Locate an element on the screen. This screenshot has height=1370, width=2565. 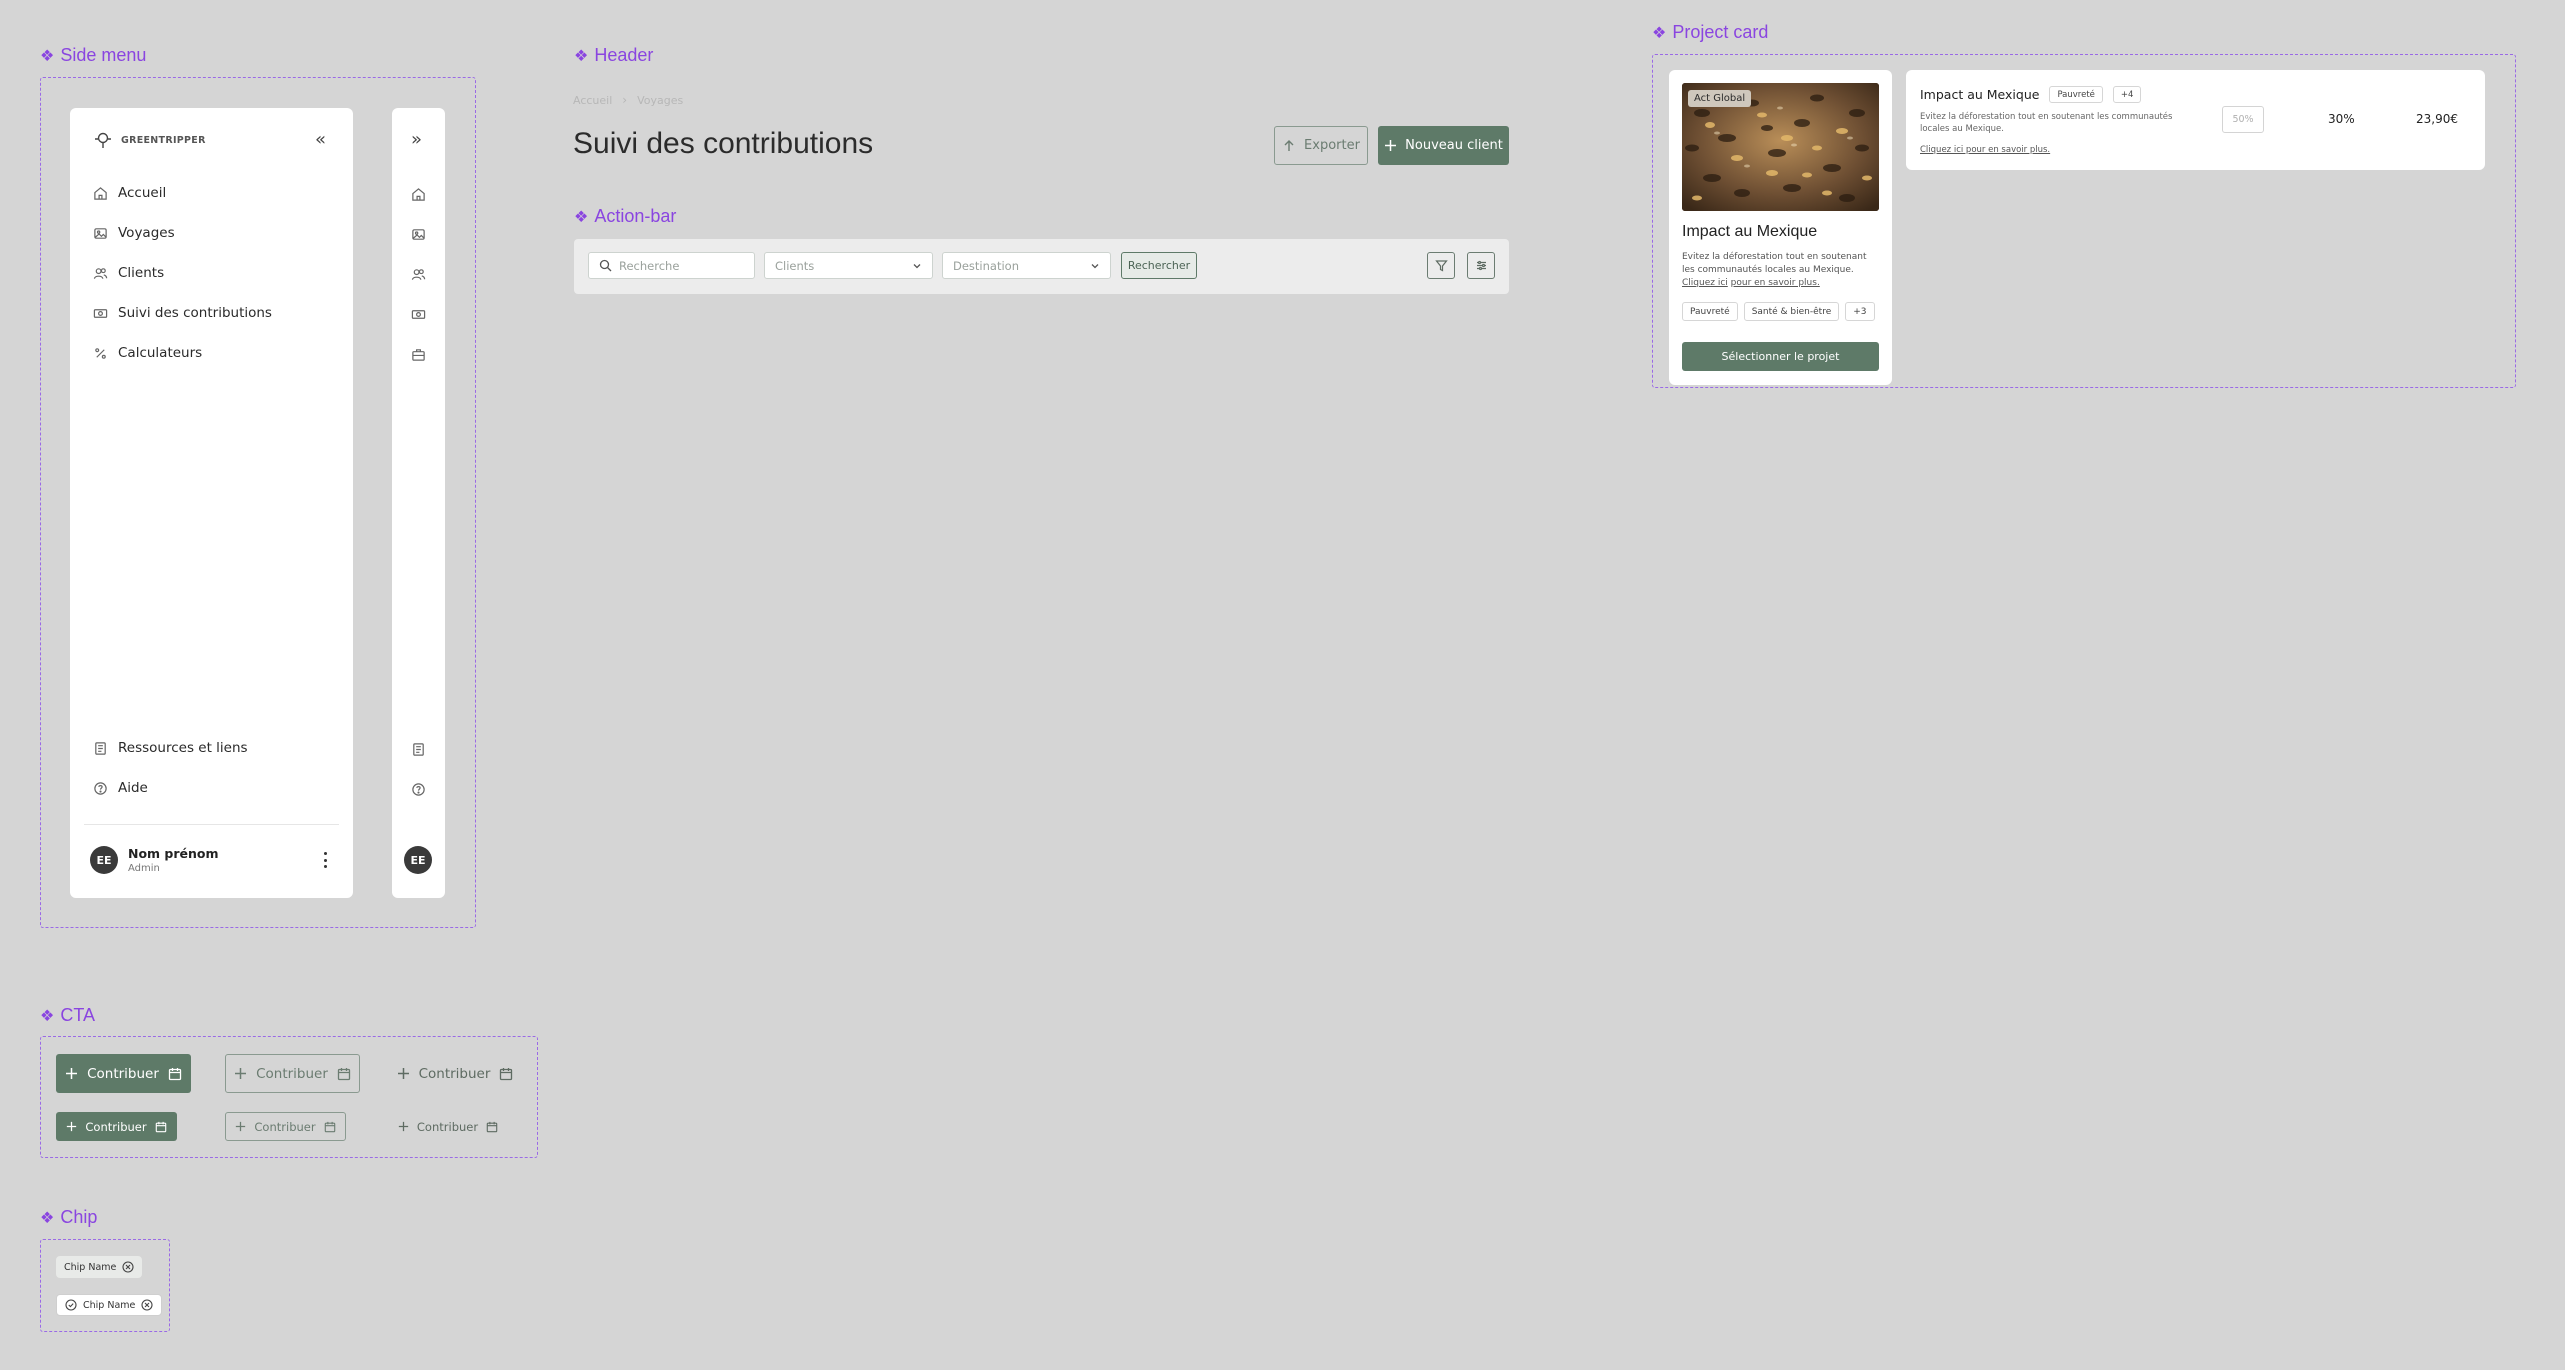
learn-more-link: Cliquez ici is located at coordinates (1705, 283).